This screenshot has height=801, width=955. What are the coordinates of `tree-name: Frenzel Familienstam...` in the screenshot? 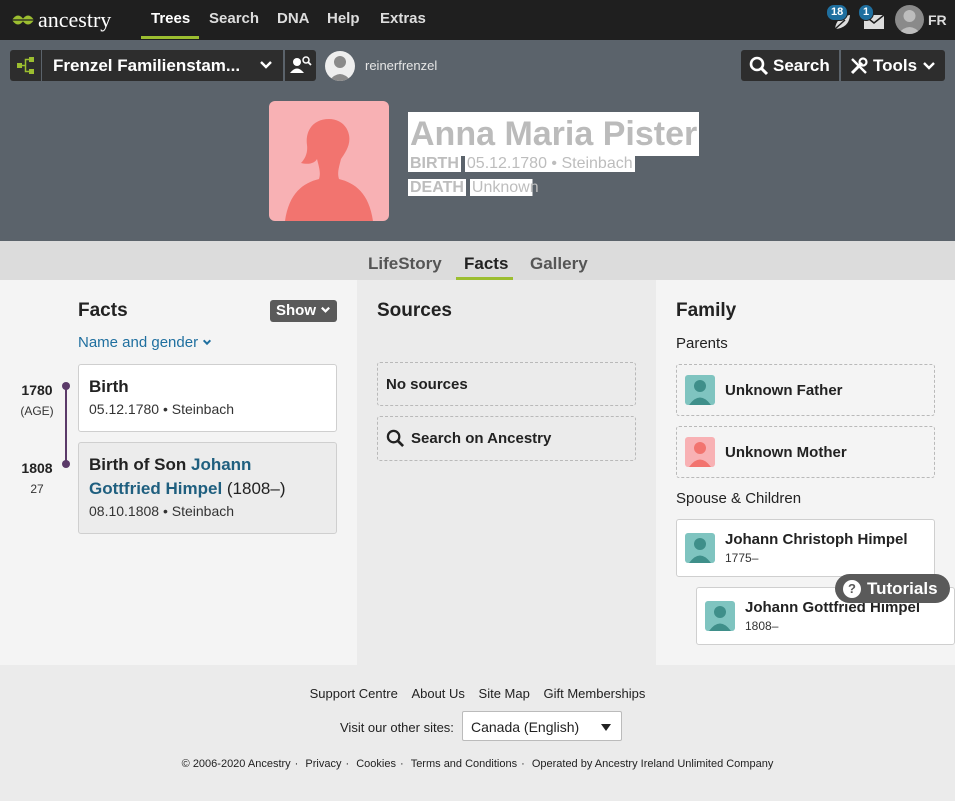 It's located at (147, 65).